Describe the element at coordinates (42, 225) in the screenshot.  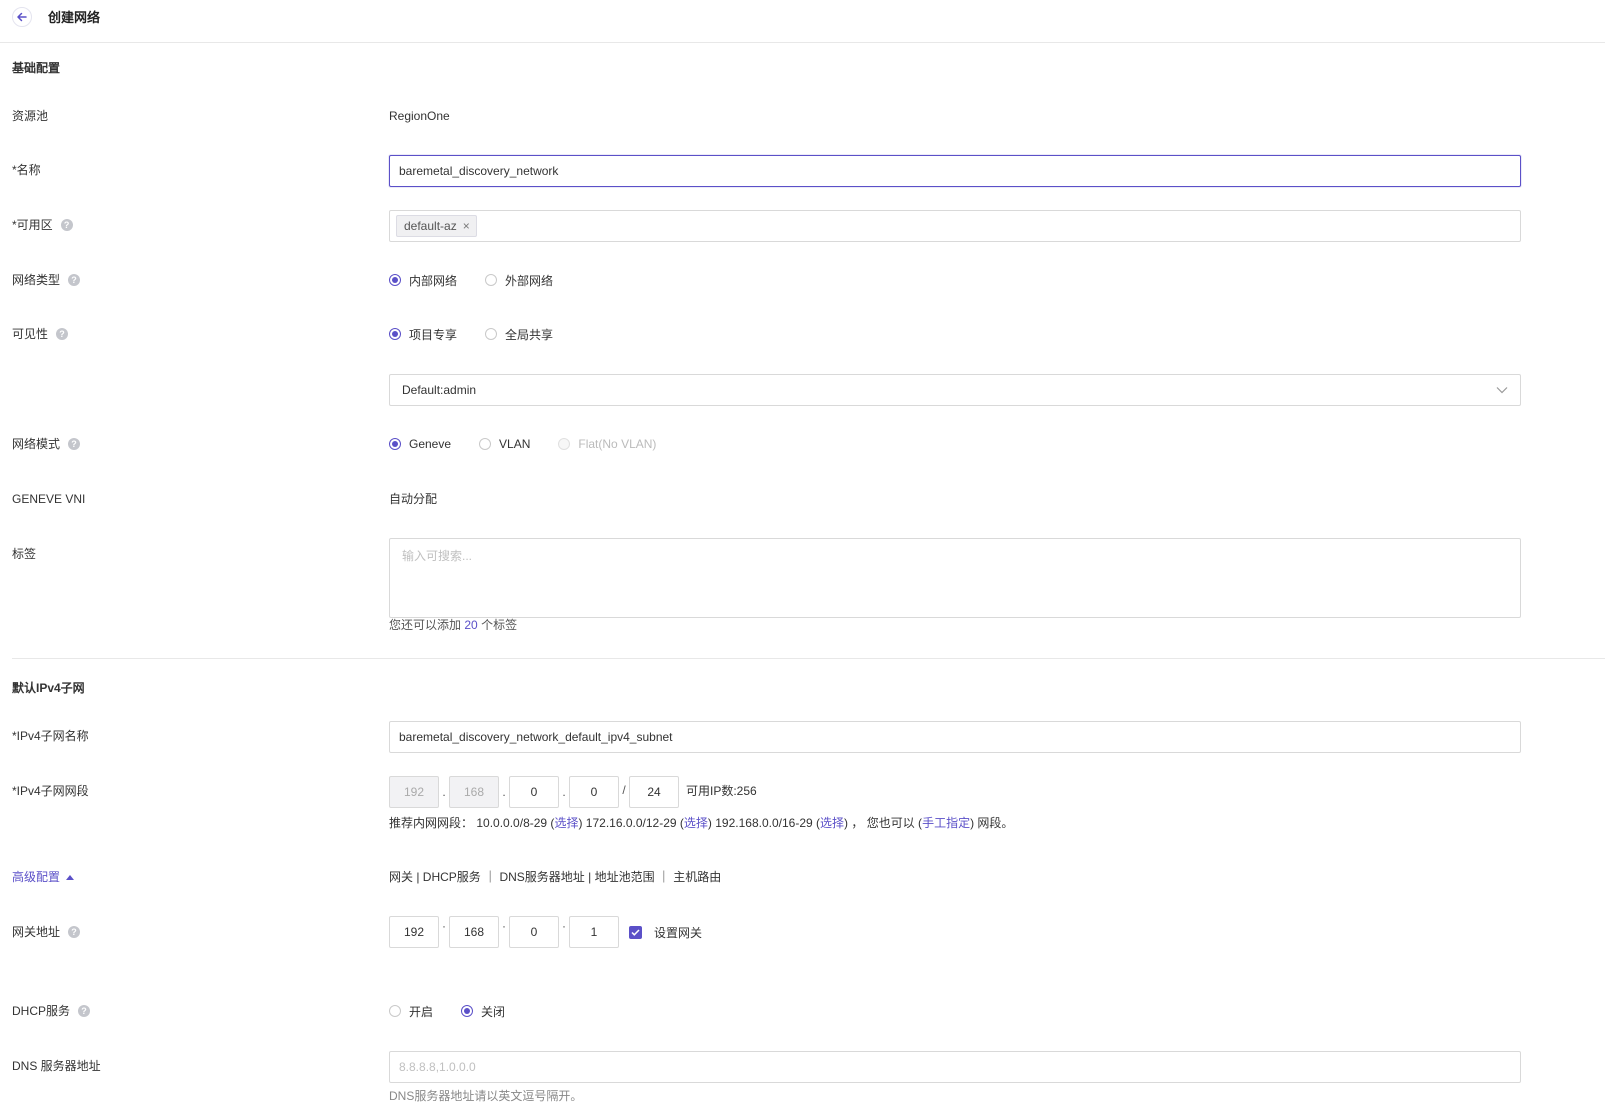
I see `availability-zone-label: *可用区 ?` at that location.